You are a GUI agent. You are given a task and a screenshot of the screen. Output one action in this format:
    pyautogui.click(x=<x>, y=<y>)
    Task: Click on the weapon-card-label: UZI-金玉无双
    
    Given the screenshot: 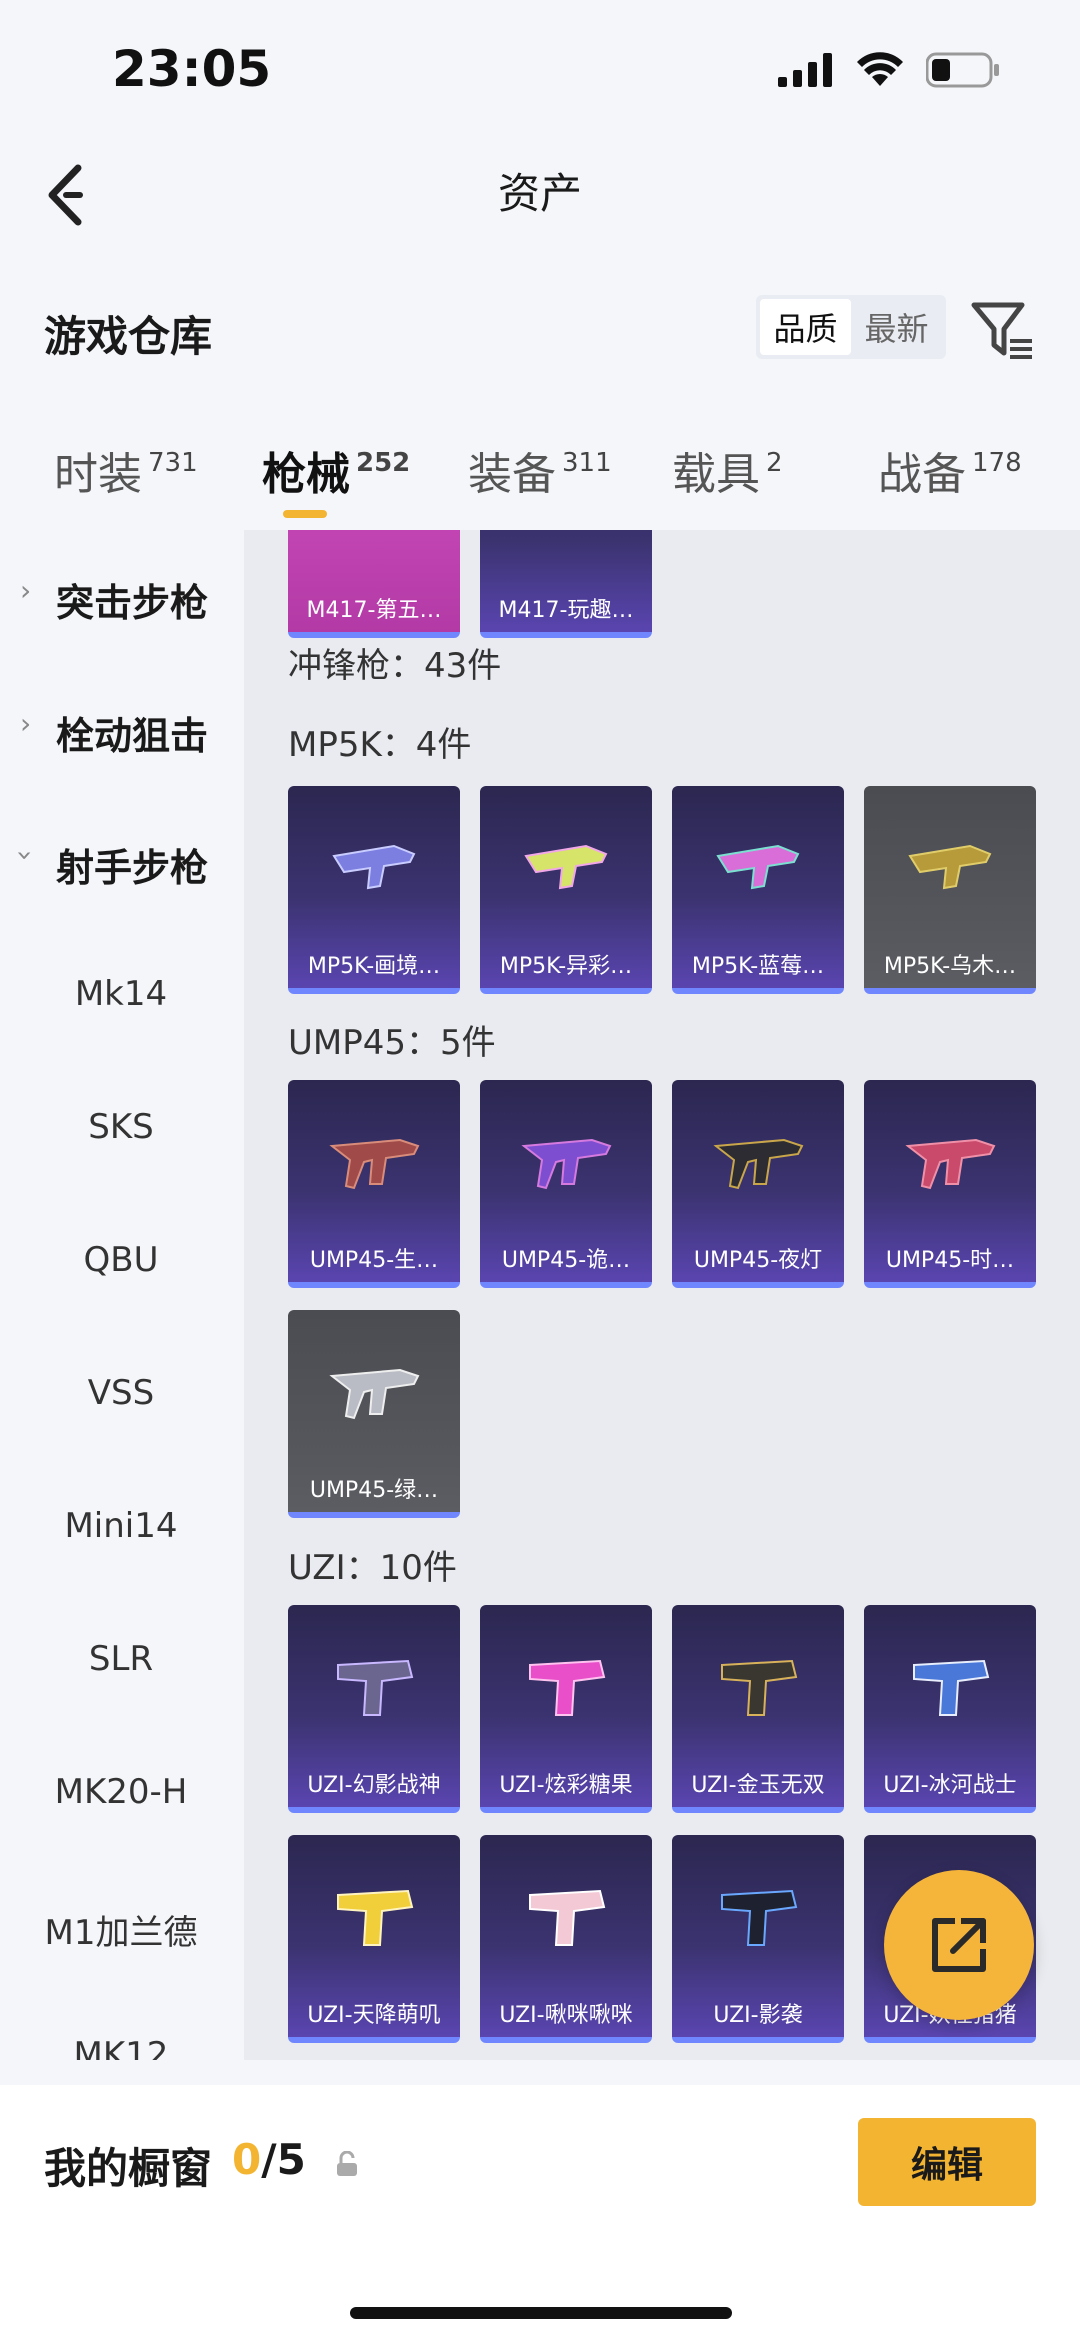 What is the action you would take?
    pyautogui.click(x=758, y=1785)
    